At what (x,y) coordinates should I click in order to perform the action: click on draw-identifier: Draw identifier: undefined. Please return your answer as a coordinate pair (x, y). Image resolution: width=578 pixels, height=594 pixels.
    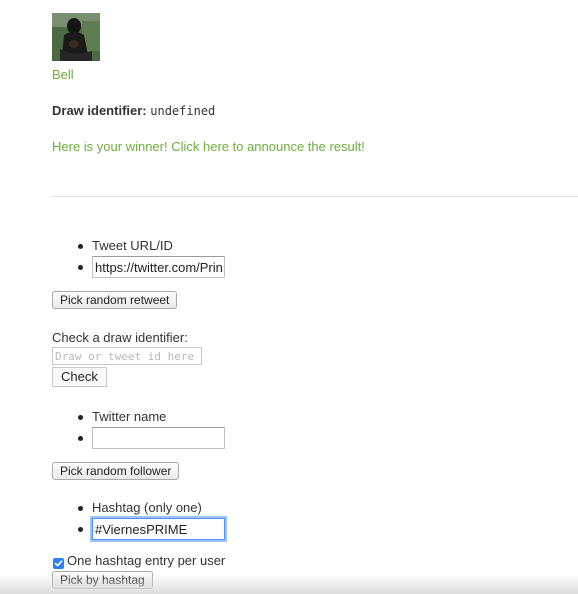
    Looking at the image, I should click on (133, 110).